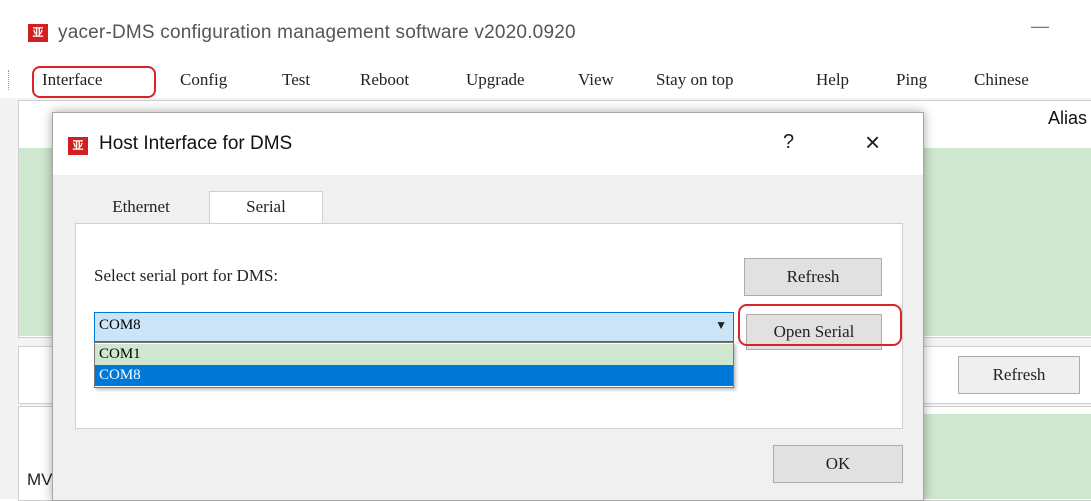 The height and width of the screenshot is (501, 1091). I want to click on serial-port-label: Select serial port for DMS:, so click(186, 275).